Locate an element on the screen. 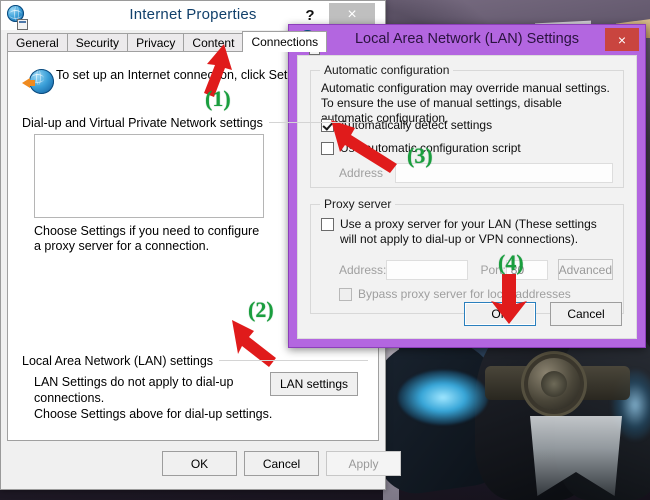  automatically-detect-settings-checkbox is located at coordinates (327, 125).